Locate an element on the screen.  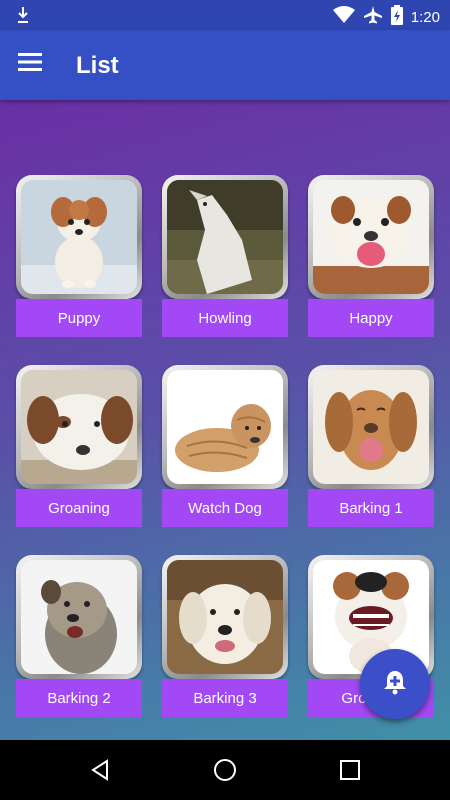
sound-card-barking-1: Barking 1 is located at coordinates (371, 446).